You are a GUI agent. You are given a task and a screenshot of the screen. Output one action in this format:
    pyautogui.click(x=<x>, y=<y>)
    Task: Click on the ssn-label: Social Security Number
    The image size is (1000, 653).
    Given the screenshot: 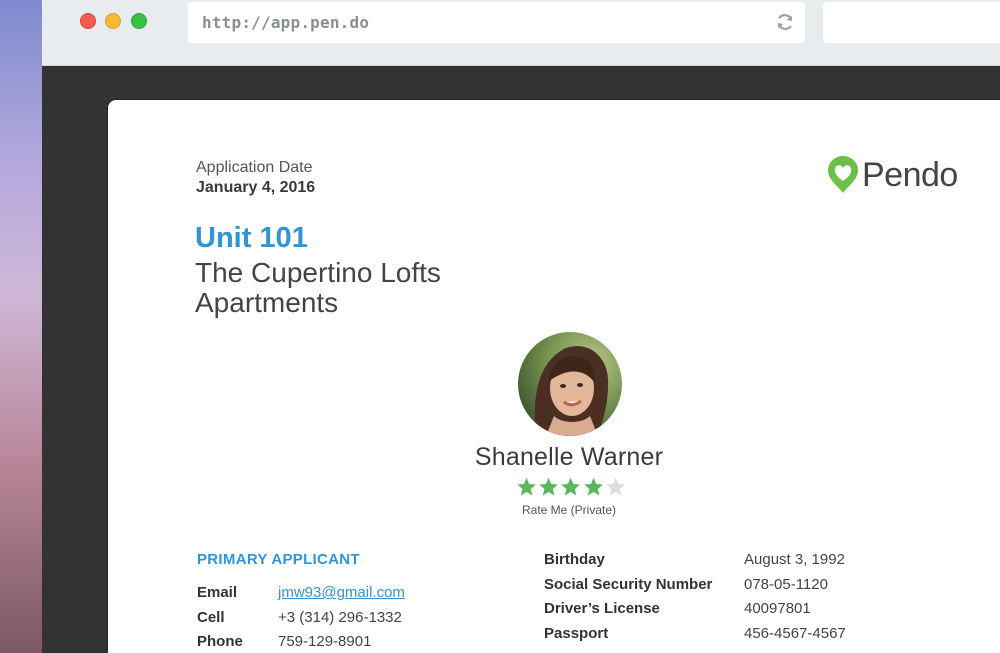 What is the action you would take?
    pyautogui.click(x=628, y=584)
    